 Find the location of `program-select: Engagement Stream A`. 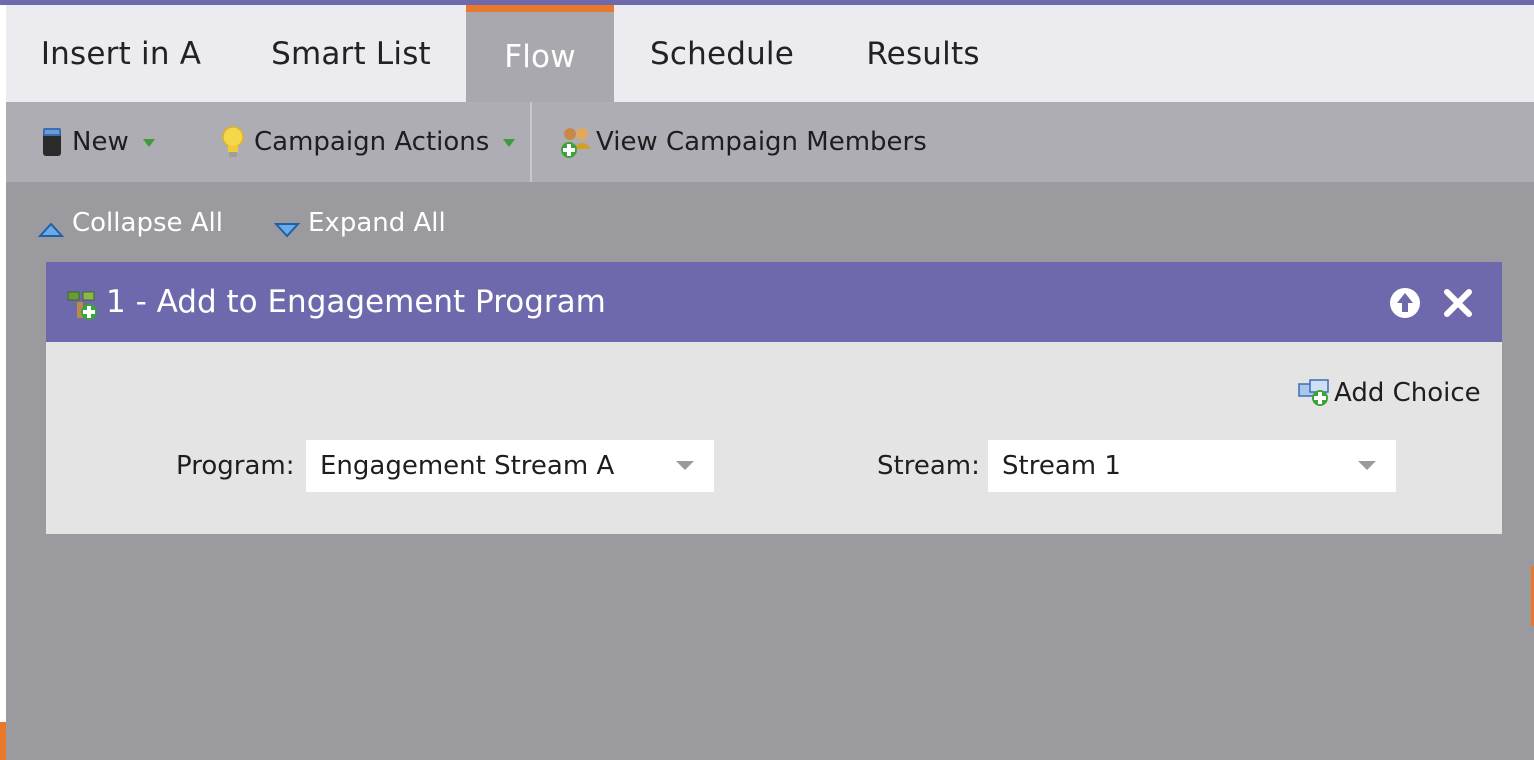

program-select: Engagement Stream A is located at coordinates (510, 466).